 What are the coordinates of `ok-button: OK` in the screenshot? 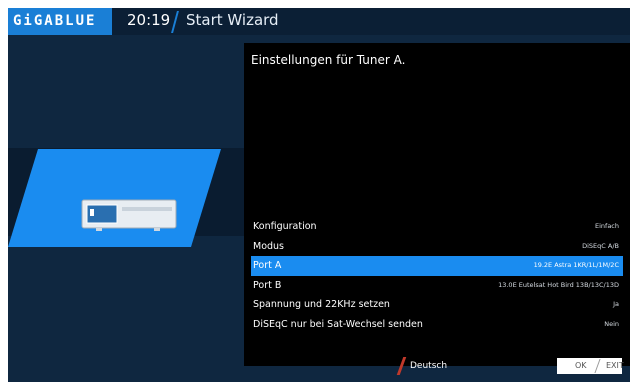 It's located at (581, 365).